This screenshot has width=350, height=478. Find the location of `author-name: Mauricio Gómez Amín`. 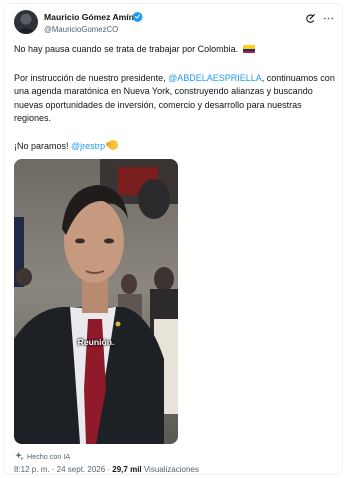

author-name: Mauricio Gómez Amín is located at coordinates (89, 17).